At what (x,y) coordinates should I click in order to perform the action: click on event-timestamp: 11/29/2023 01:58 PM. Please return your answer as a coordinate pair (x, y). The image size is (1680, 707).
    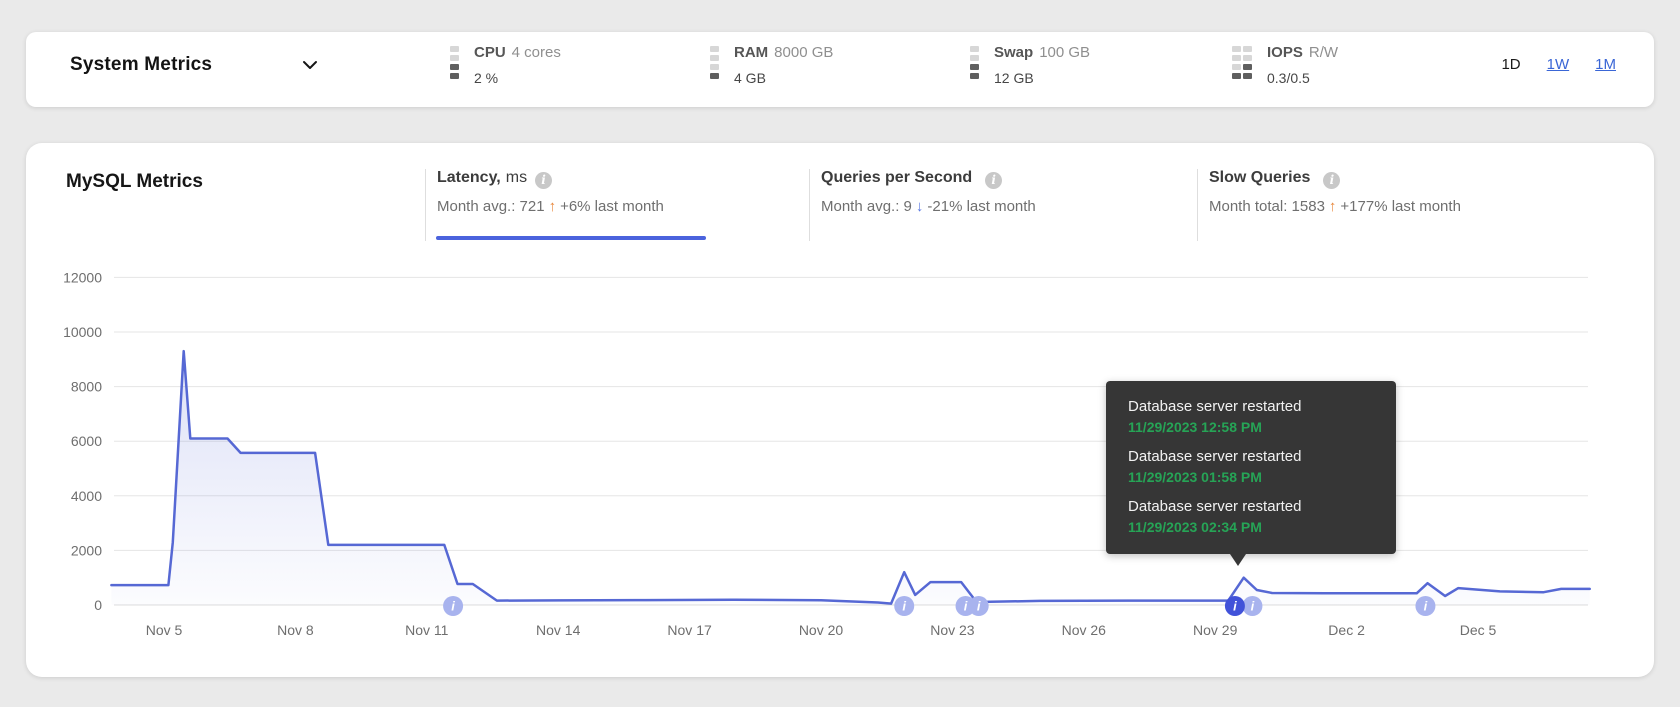
    Looking at the image, I should click on (1195, 477).